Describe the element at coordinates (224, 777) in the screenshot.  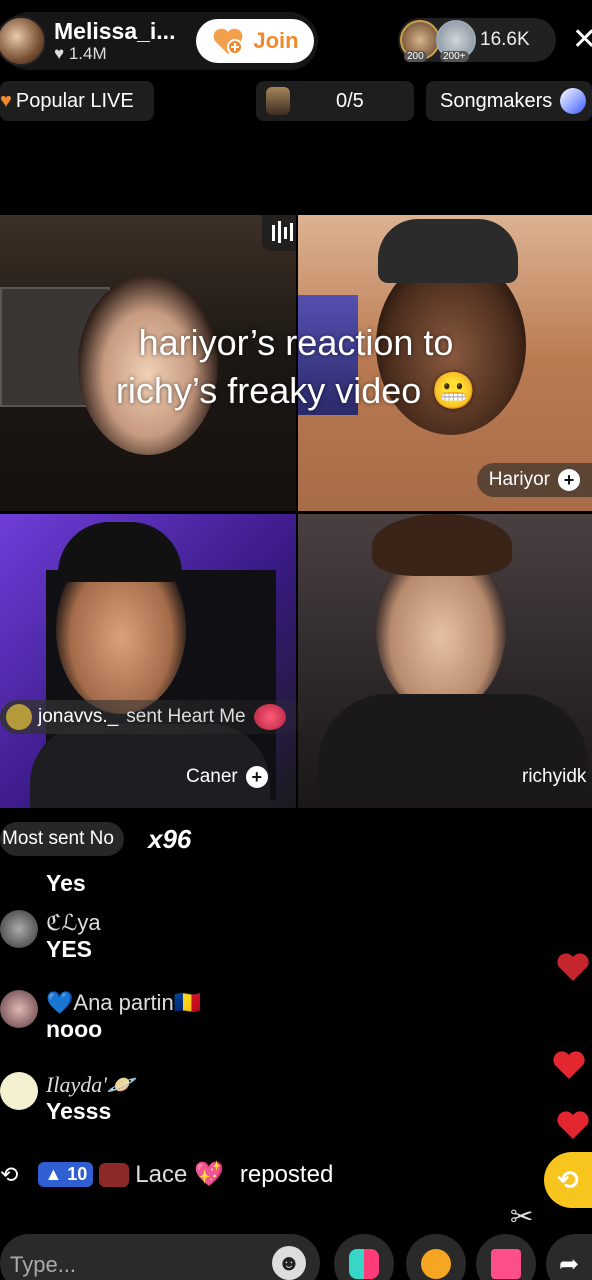
I see `nametag-caner: Caner +` at that location.